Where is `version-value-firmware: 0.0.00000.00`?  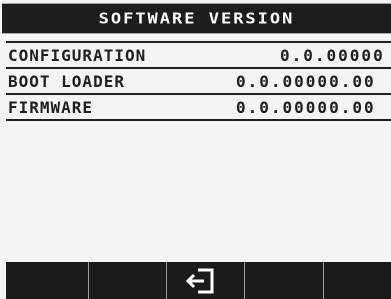
version-value-firmware: 0.0.00000.00 is located at coordinates (306, 107).